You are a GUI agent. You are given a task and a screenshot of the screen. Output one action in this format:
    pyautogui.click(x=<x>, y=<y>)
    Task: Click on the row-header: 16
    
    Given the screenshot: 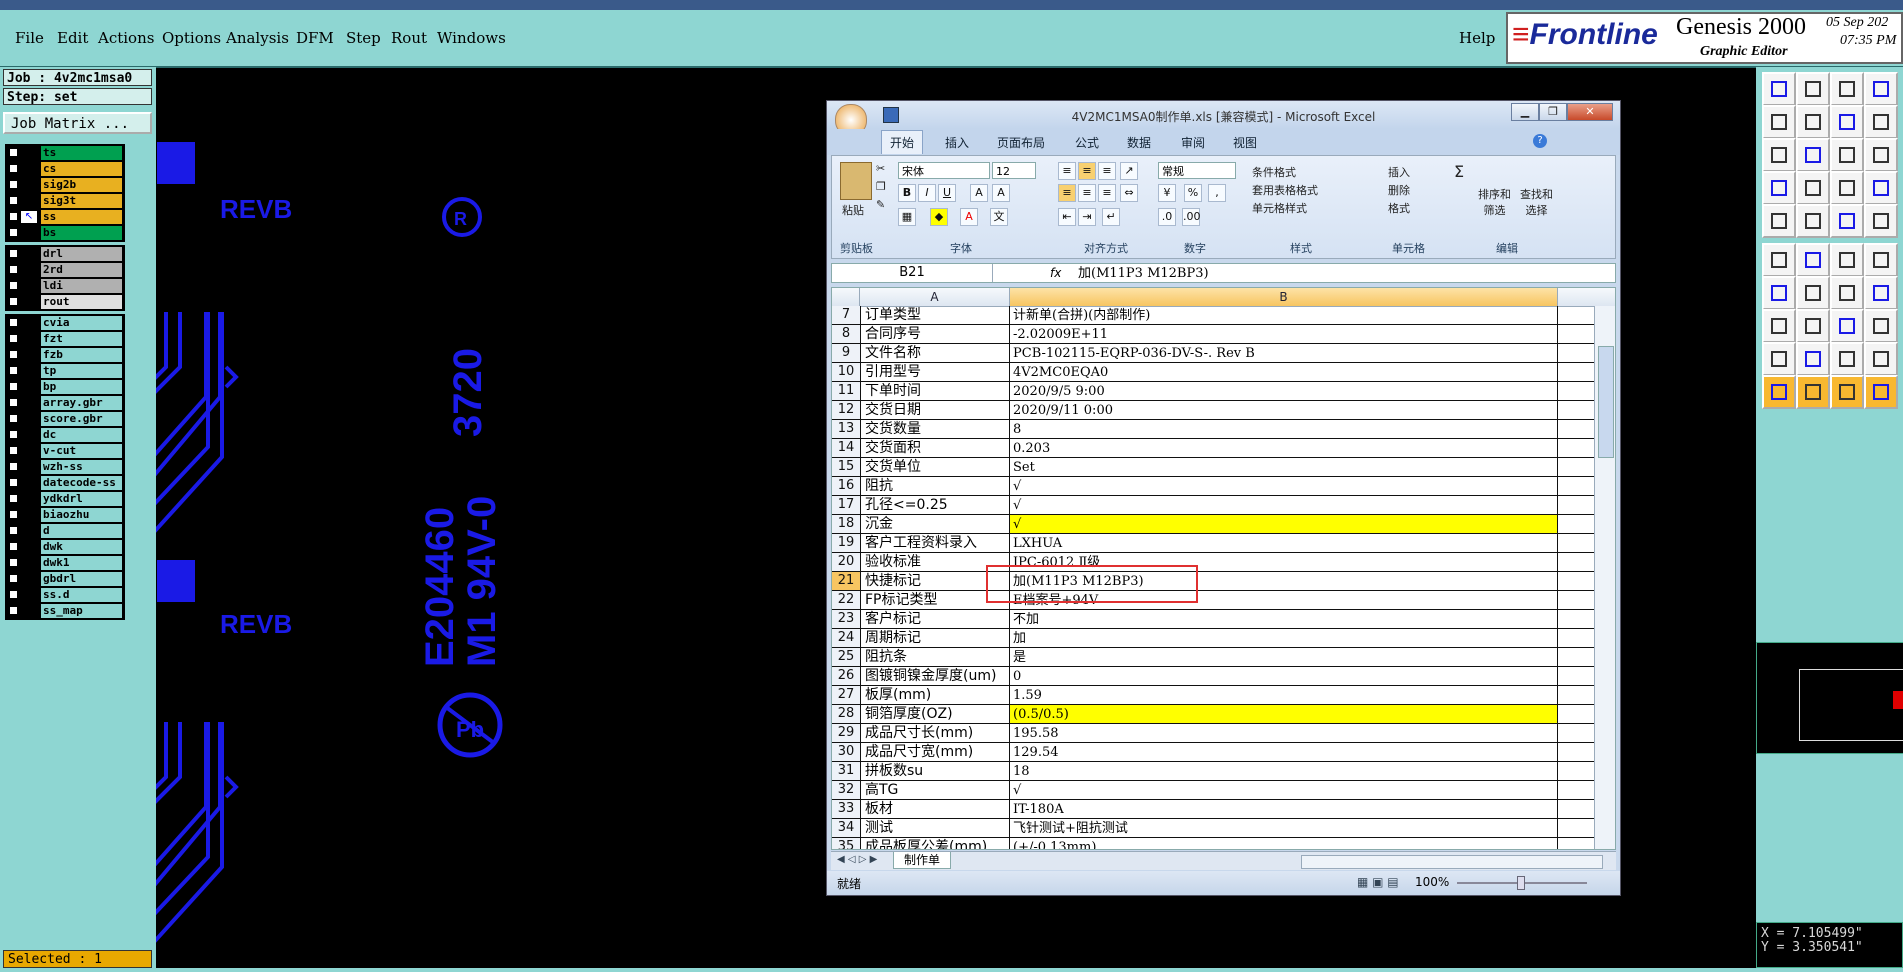 What is the action you would take?
    pyautogui.click(x=846, y=486)
    